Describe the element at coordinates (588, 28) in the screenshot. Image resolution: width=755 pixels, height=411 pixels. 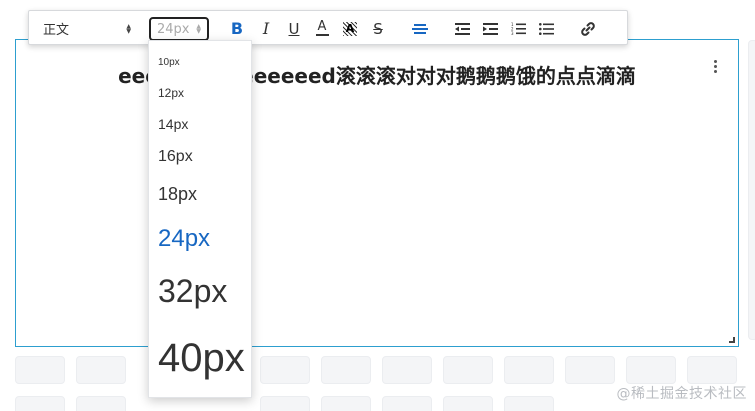
I see `link-icon` at that location.